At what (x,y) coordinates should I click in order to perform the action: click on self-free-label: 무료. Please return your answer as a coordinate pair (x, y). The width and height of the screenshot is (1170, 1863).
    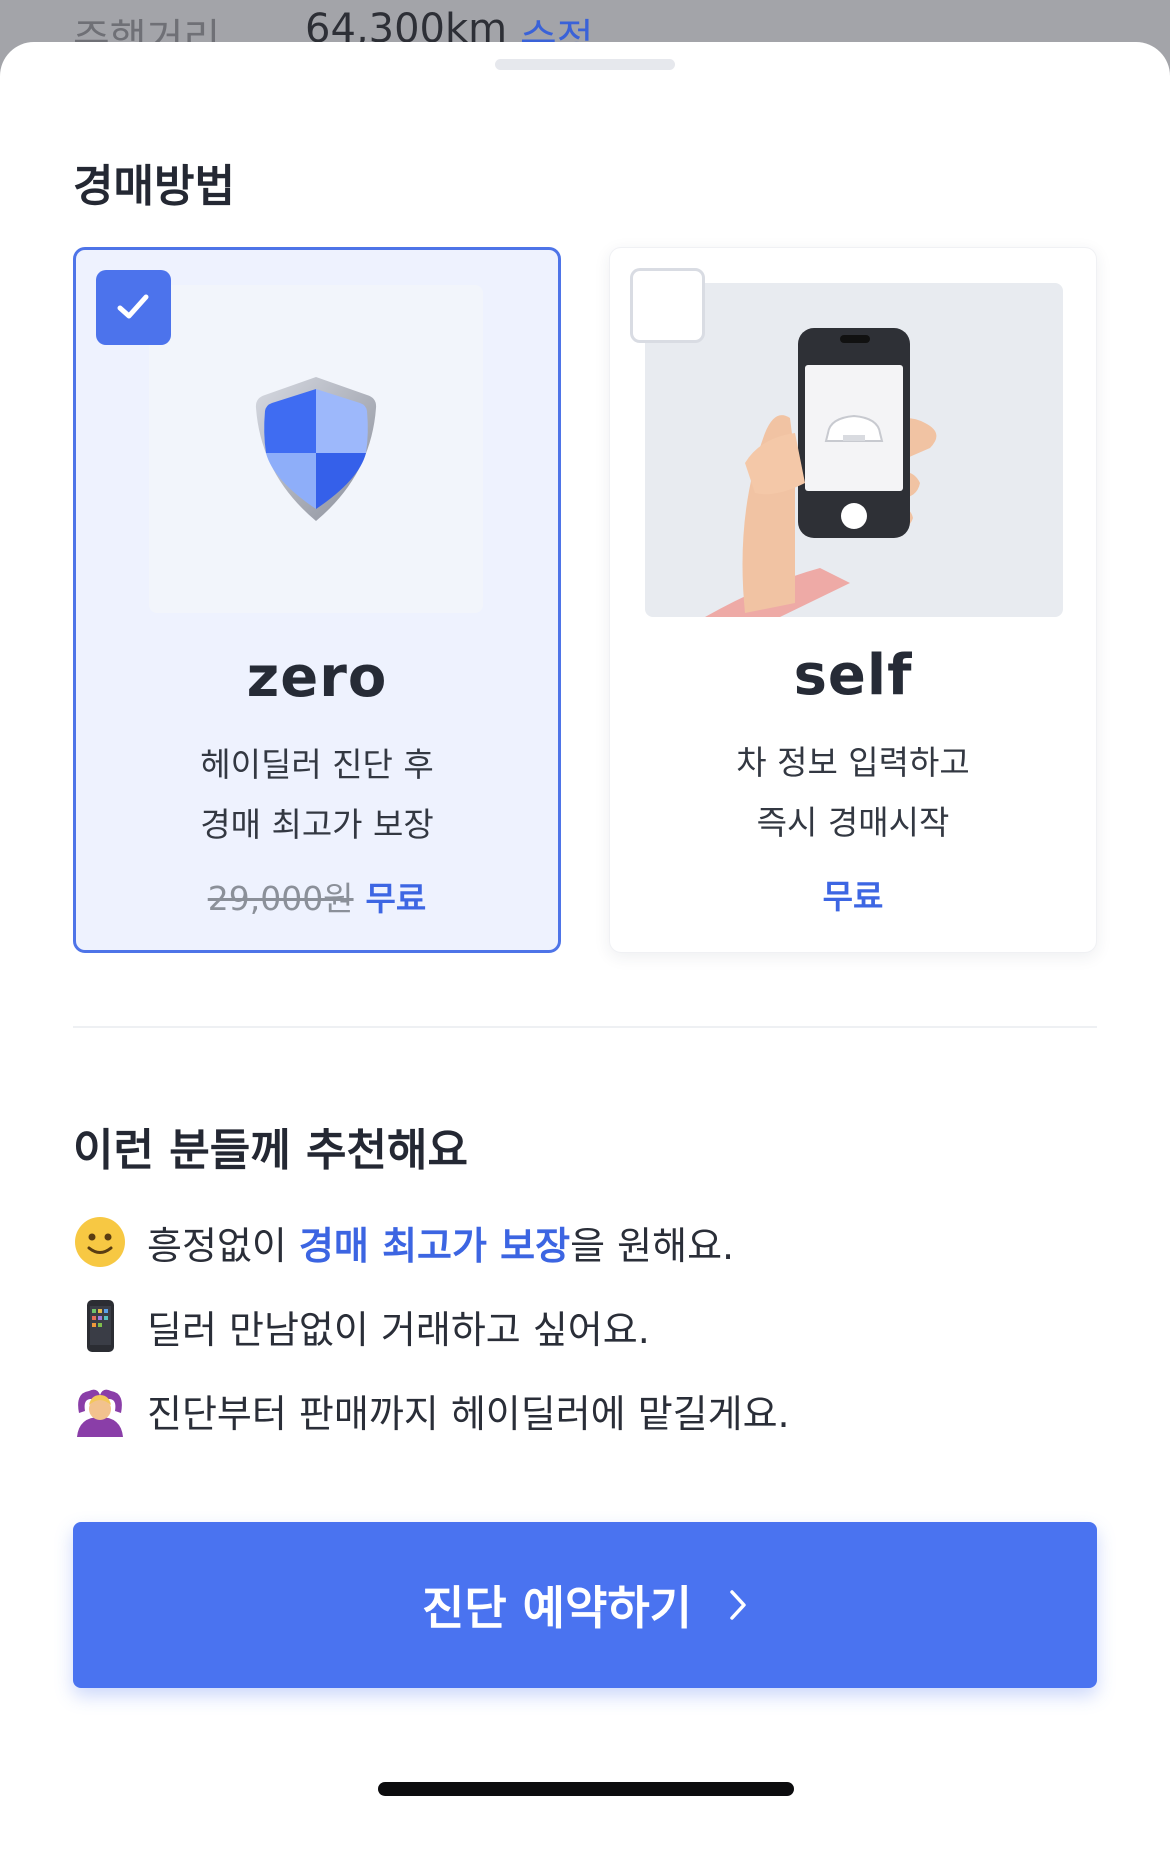
    Looking at the image, I should click on (853, 896).